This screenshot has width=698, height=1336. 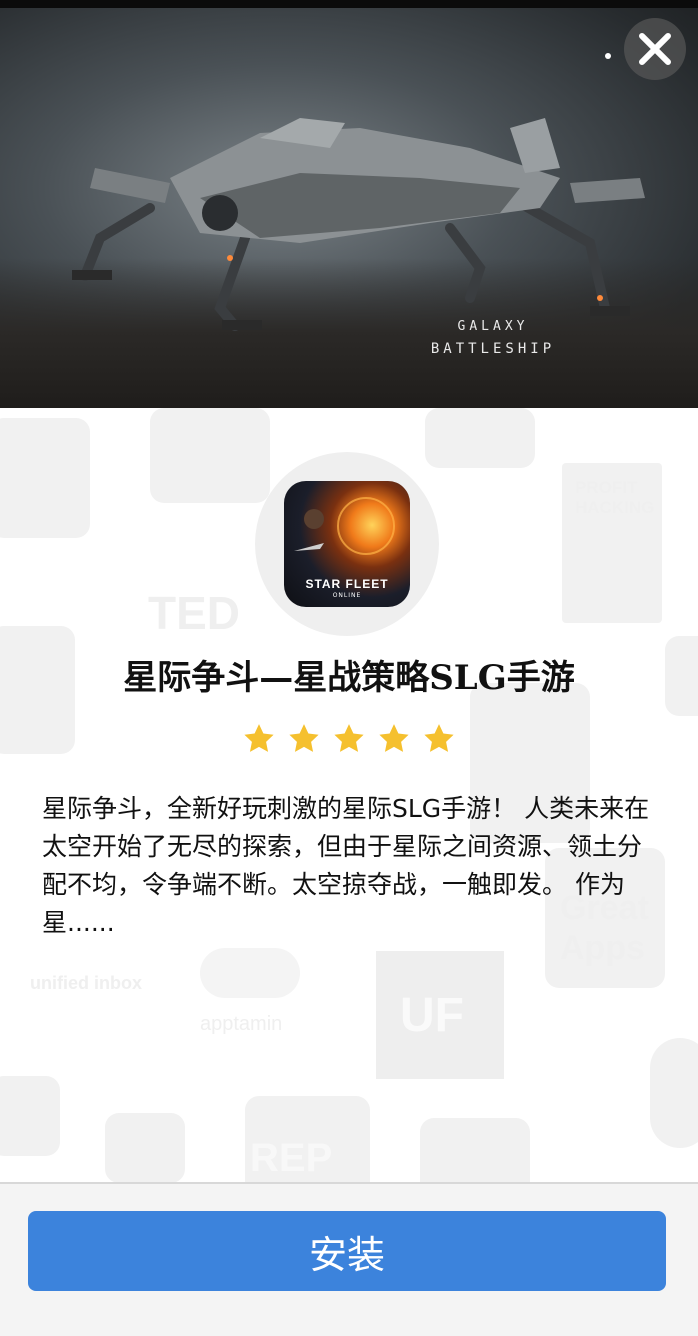 I want to click on app-icon: STAR FLEET ONLINE, so click(x=347, y=544).